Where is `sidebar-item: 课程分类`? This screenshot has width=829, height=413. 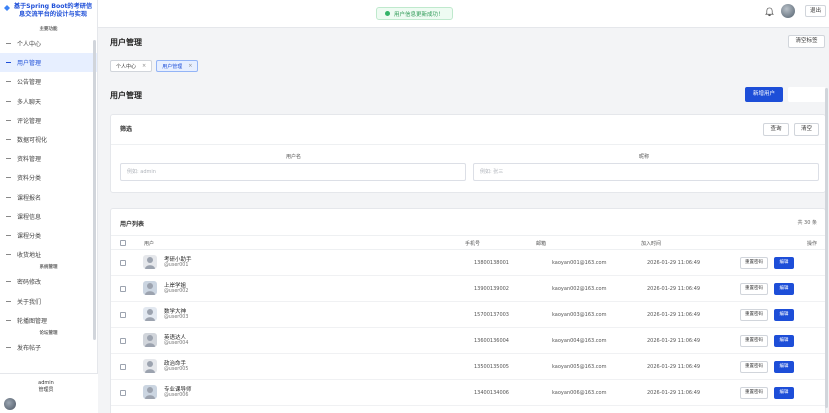 sidebar-item: 课程分类 is located at coordinates (48, 235).